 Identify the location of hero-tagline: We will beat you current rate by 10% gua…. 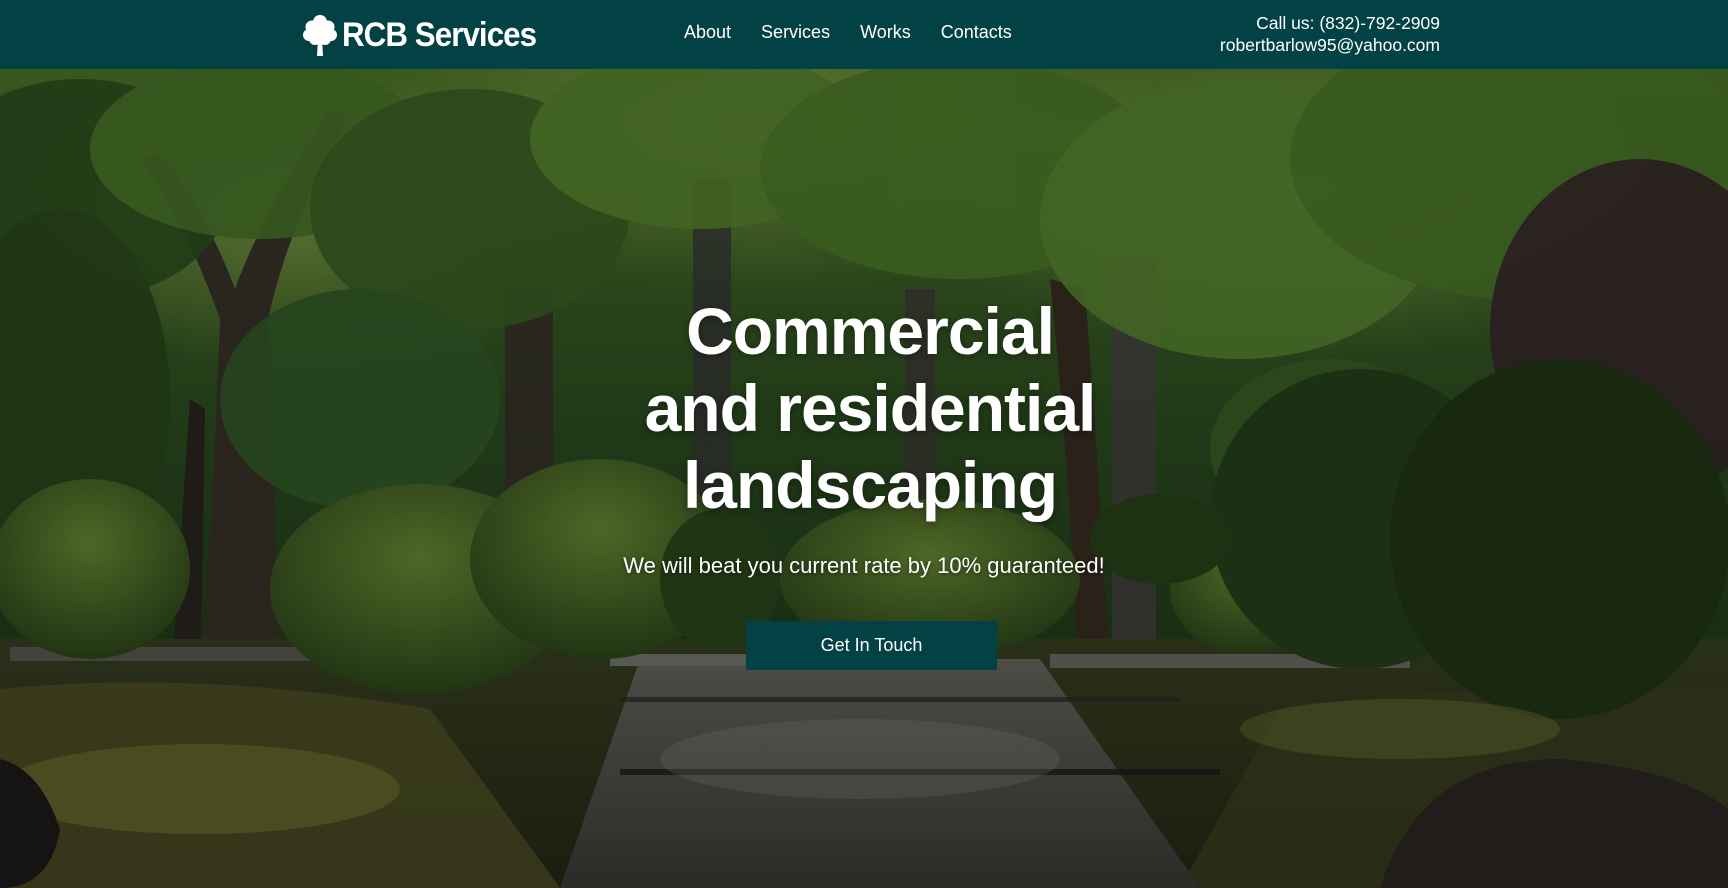
(864, 565).